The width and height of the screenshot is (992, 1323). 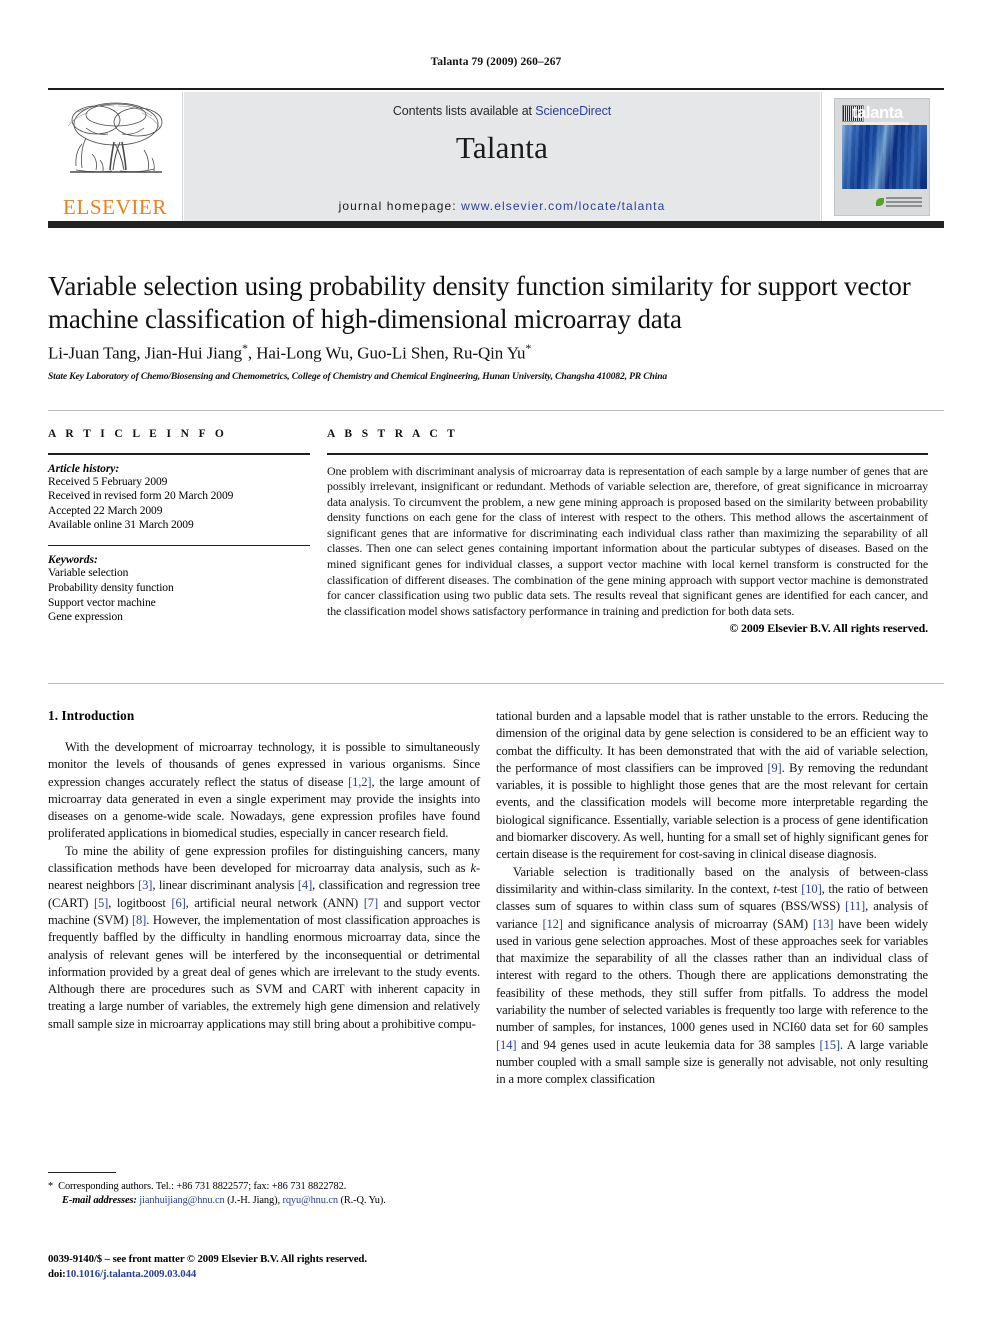 I want to click on citation-link: [7], so click(x=371, y=903).